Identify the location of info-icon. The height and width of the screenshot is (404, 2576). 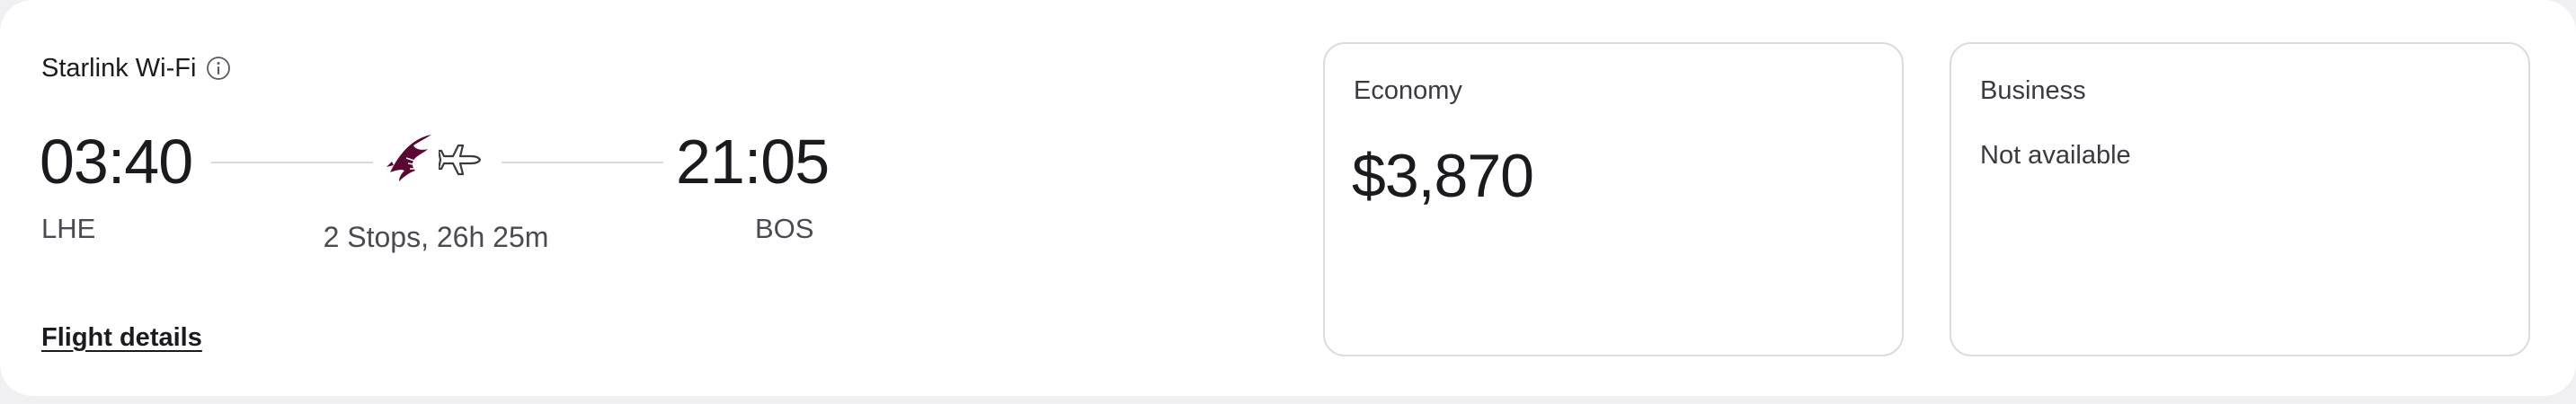
(218, 69).